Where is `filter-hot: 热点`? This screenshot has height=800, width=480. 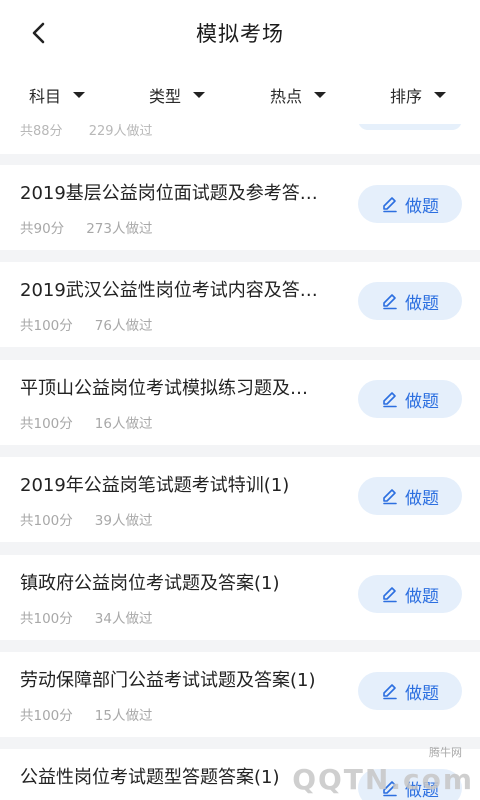
filter-hot: 热点 is located at coordinates (298, 95).